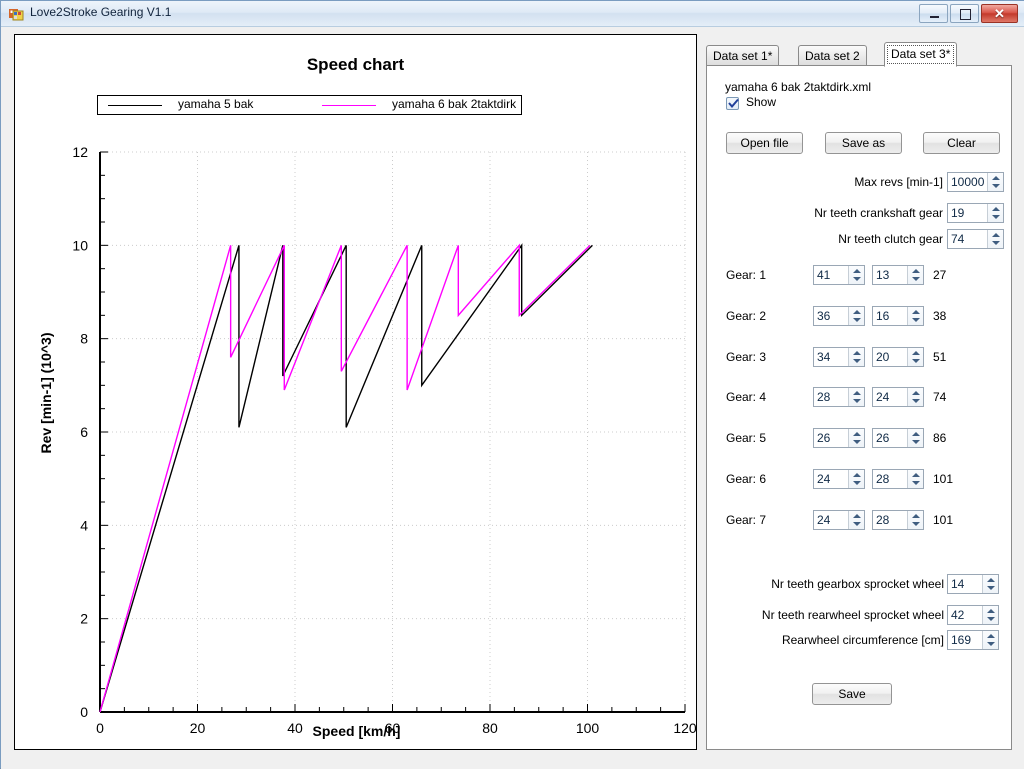 The width and height of the screenshot is (1024, 769). I want to click on field-nr-teeth-rearwheel-sprocket-wheel-stepper, so click(990, 615).